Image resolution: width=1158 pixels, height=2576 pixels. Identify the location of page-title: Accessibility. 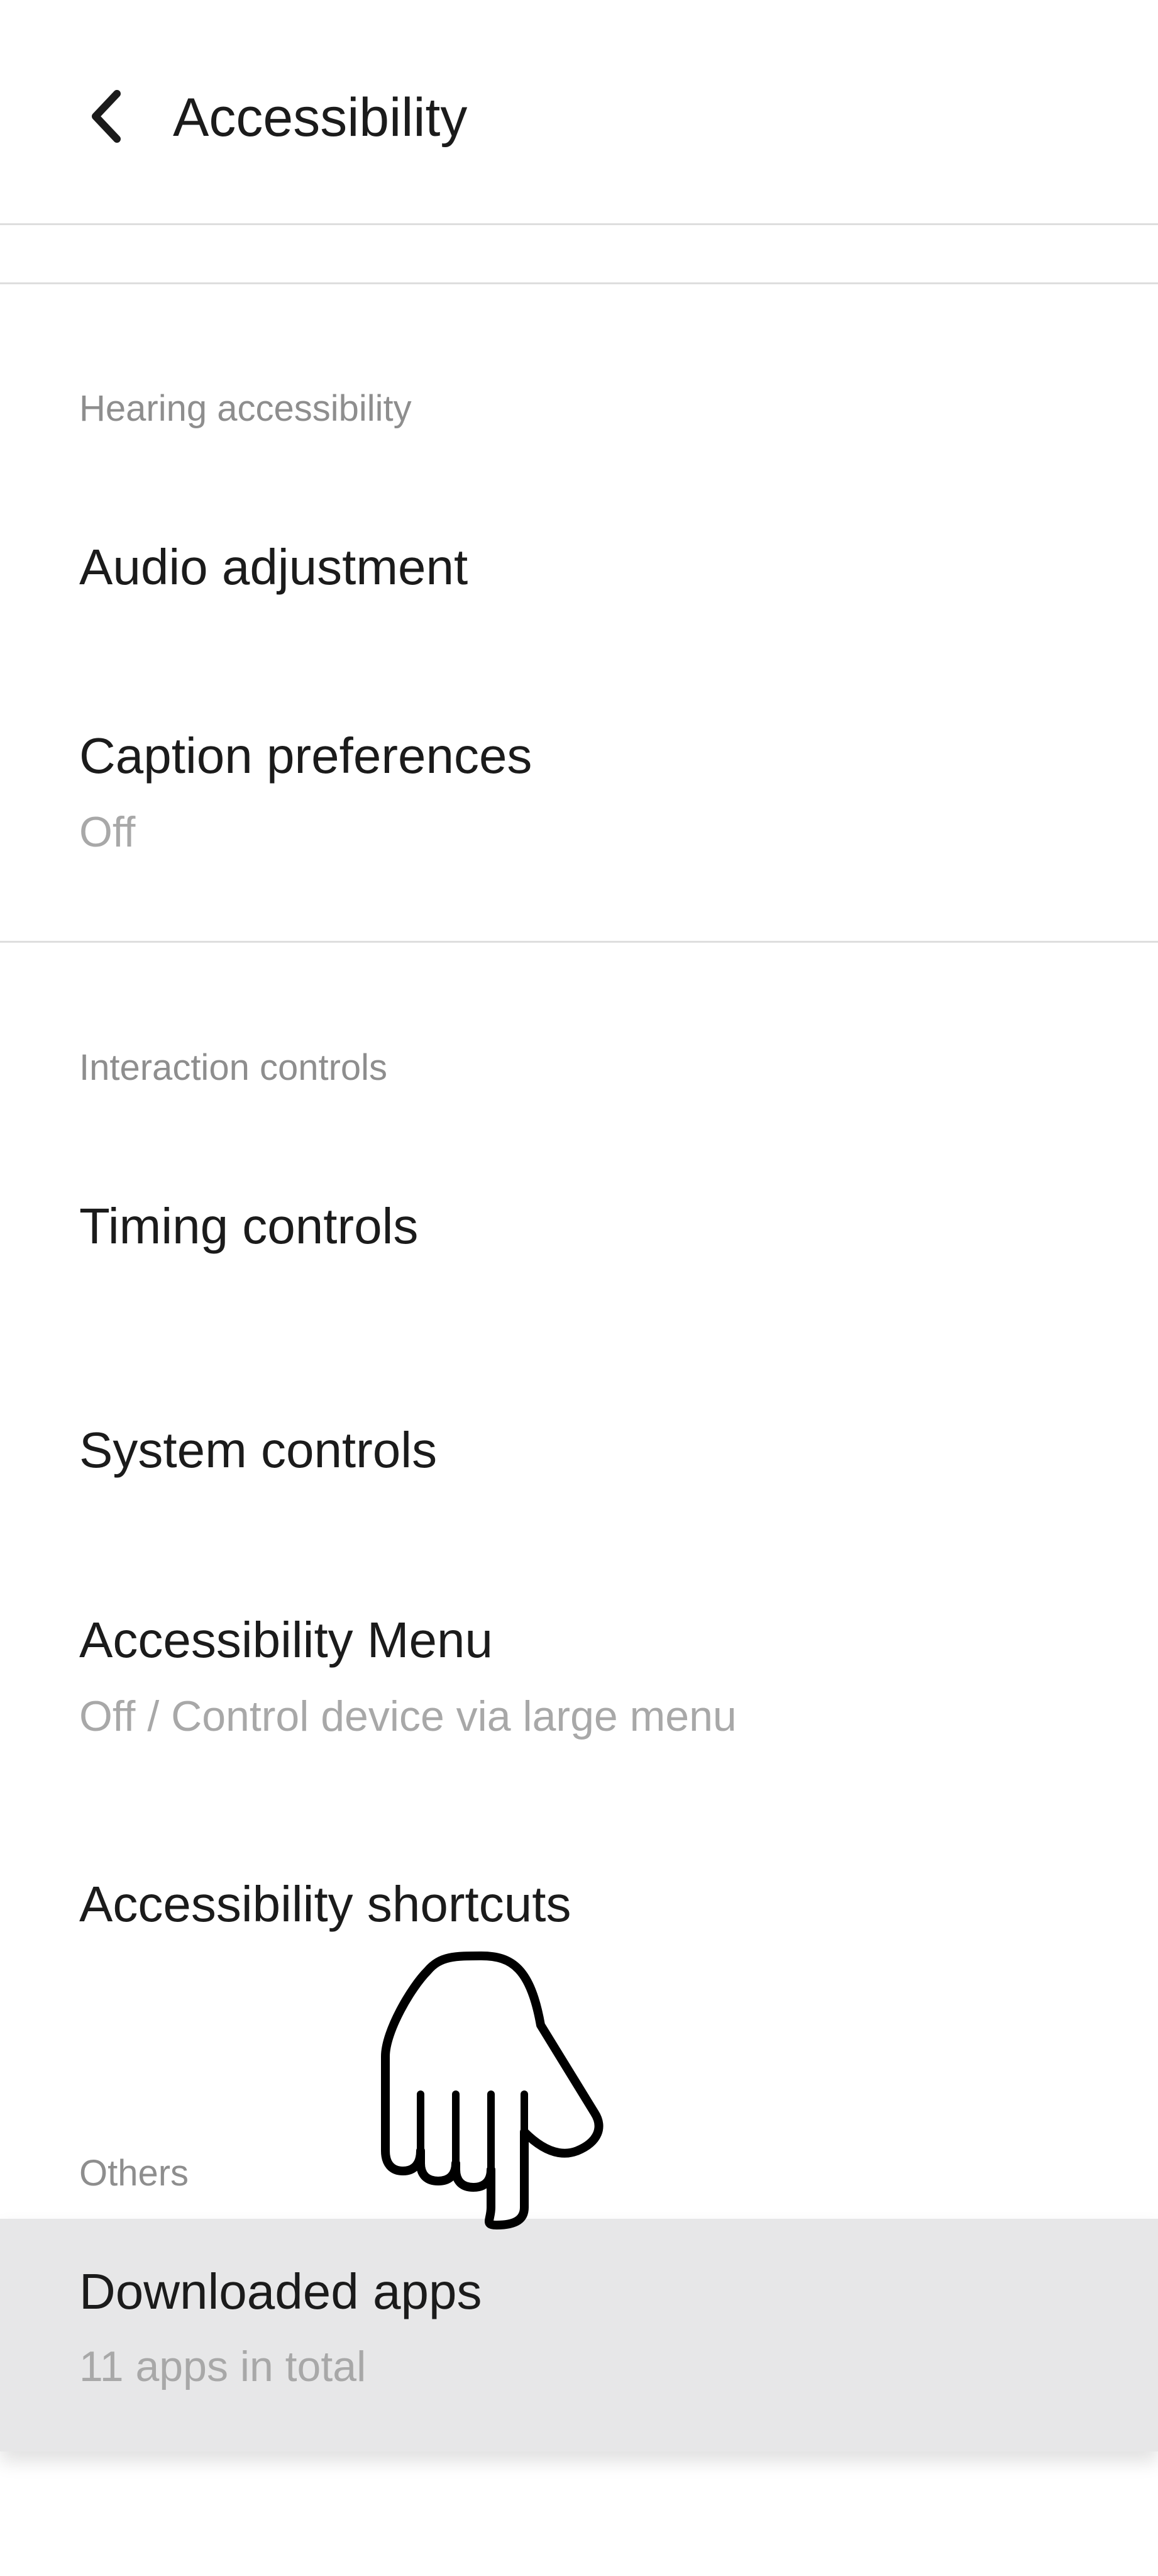
(320, 117).